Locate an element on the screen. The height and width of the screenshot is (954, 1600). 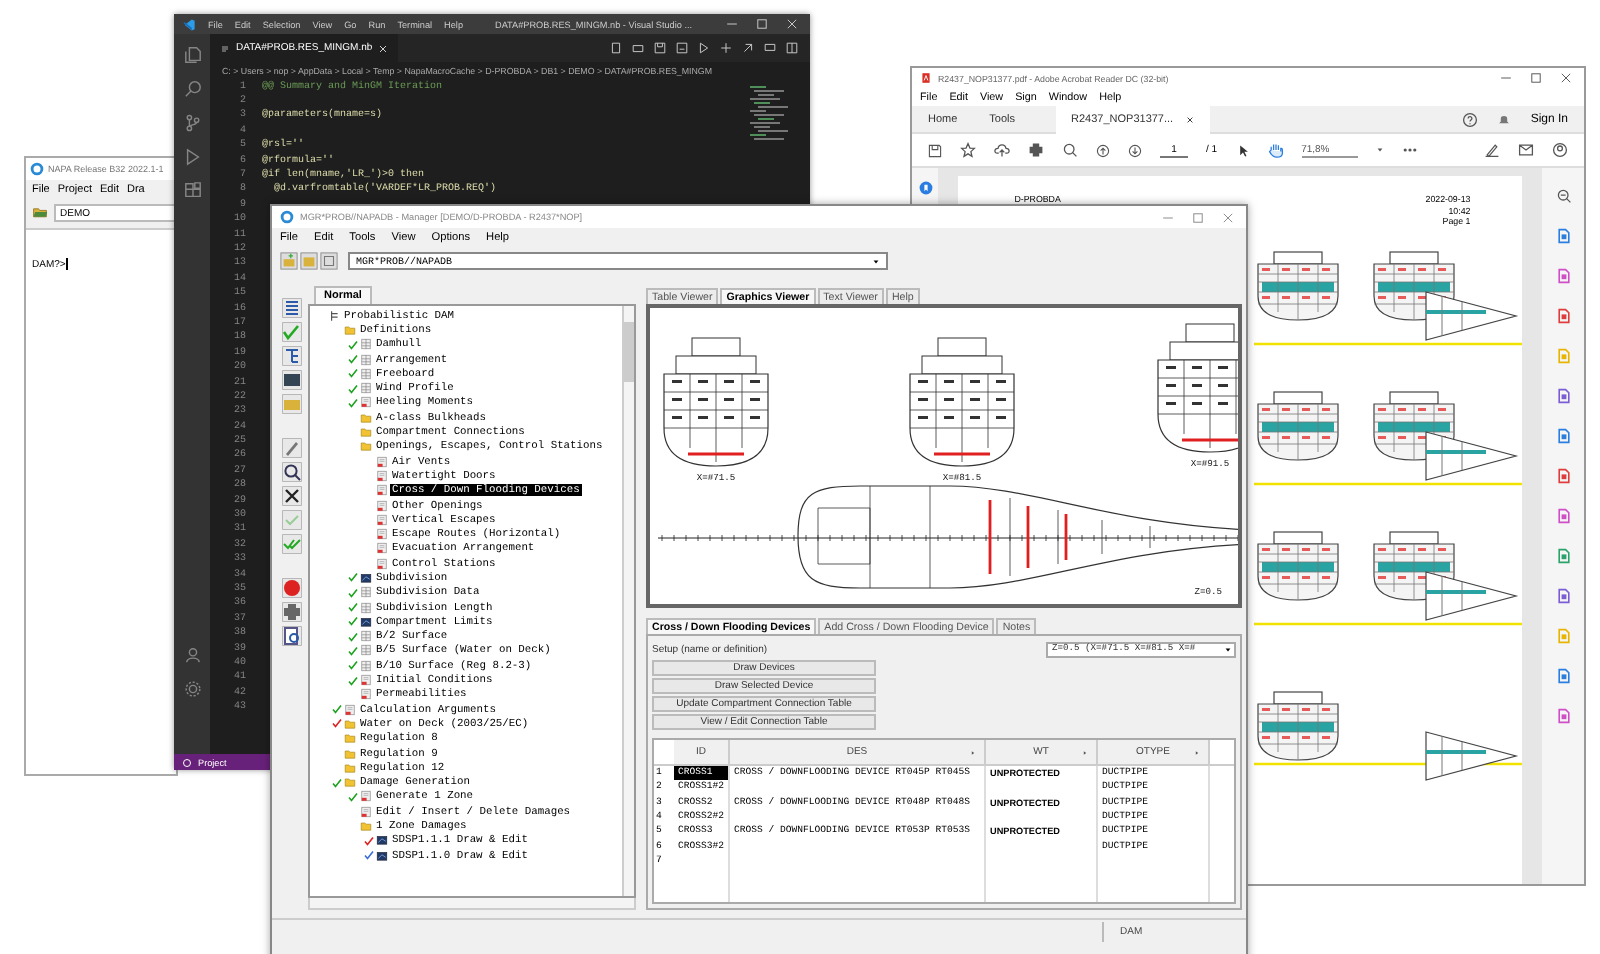
maximize-icon is located at coordinates (1536, 78).